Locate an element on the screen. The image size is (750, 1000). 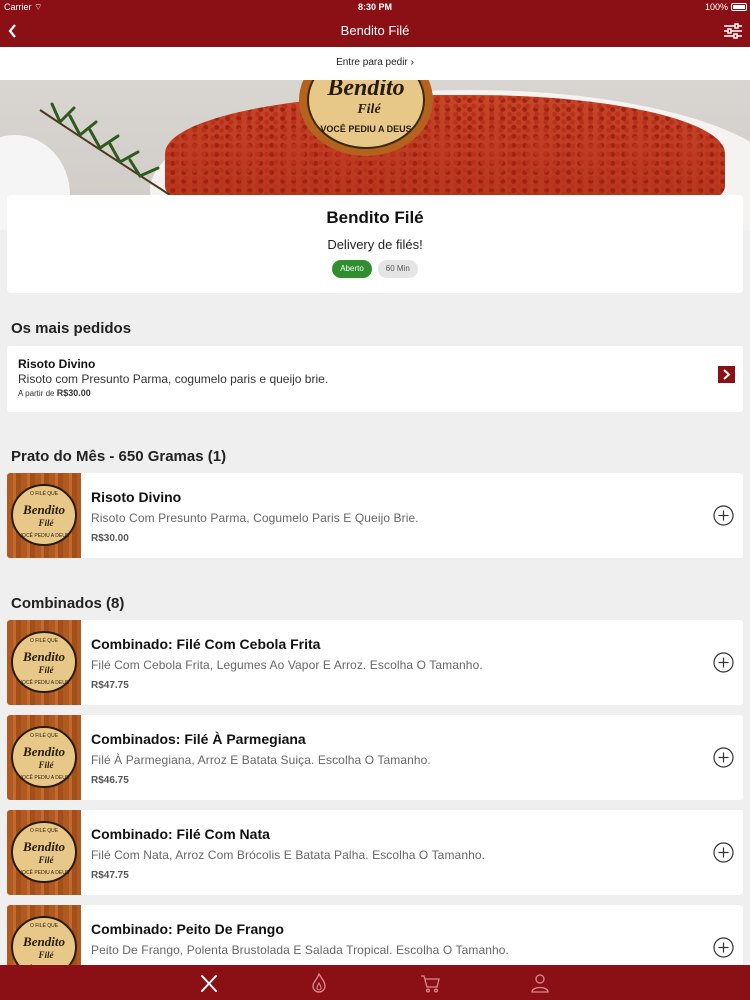
navigation-bar: Carrier ⌔ 8:30 PM 100% Bendito Filé is located at coordinates (375, 23).